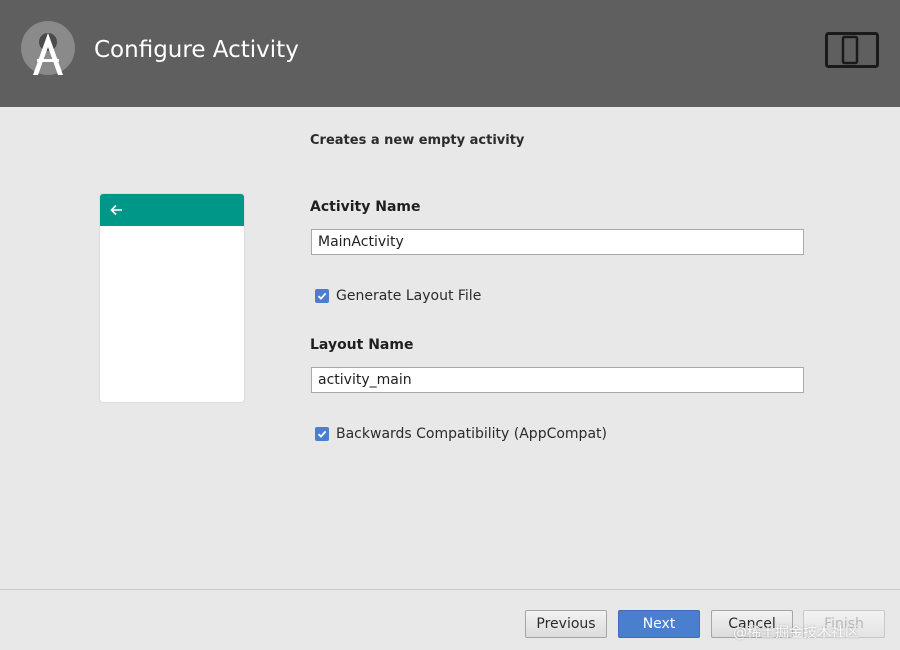  What do you see at coordinates (557, 380) in the screenshot?
I see `layout-name-input` at bounding box center [557, 380].